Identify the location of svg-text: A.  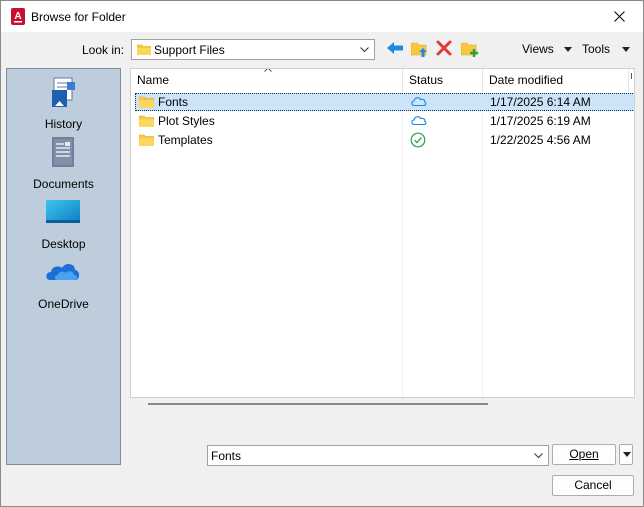
(17, 16).